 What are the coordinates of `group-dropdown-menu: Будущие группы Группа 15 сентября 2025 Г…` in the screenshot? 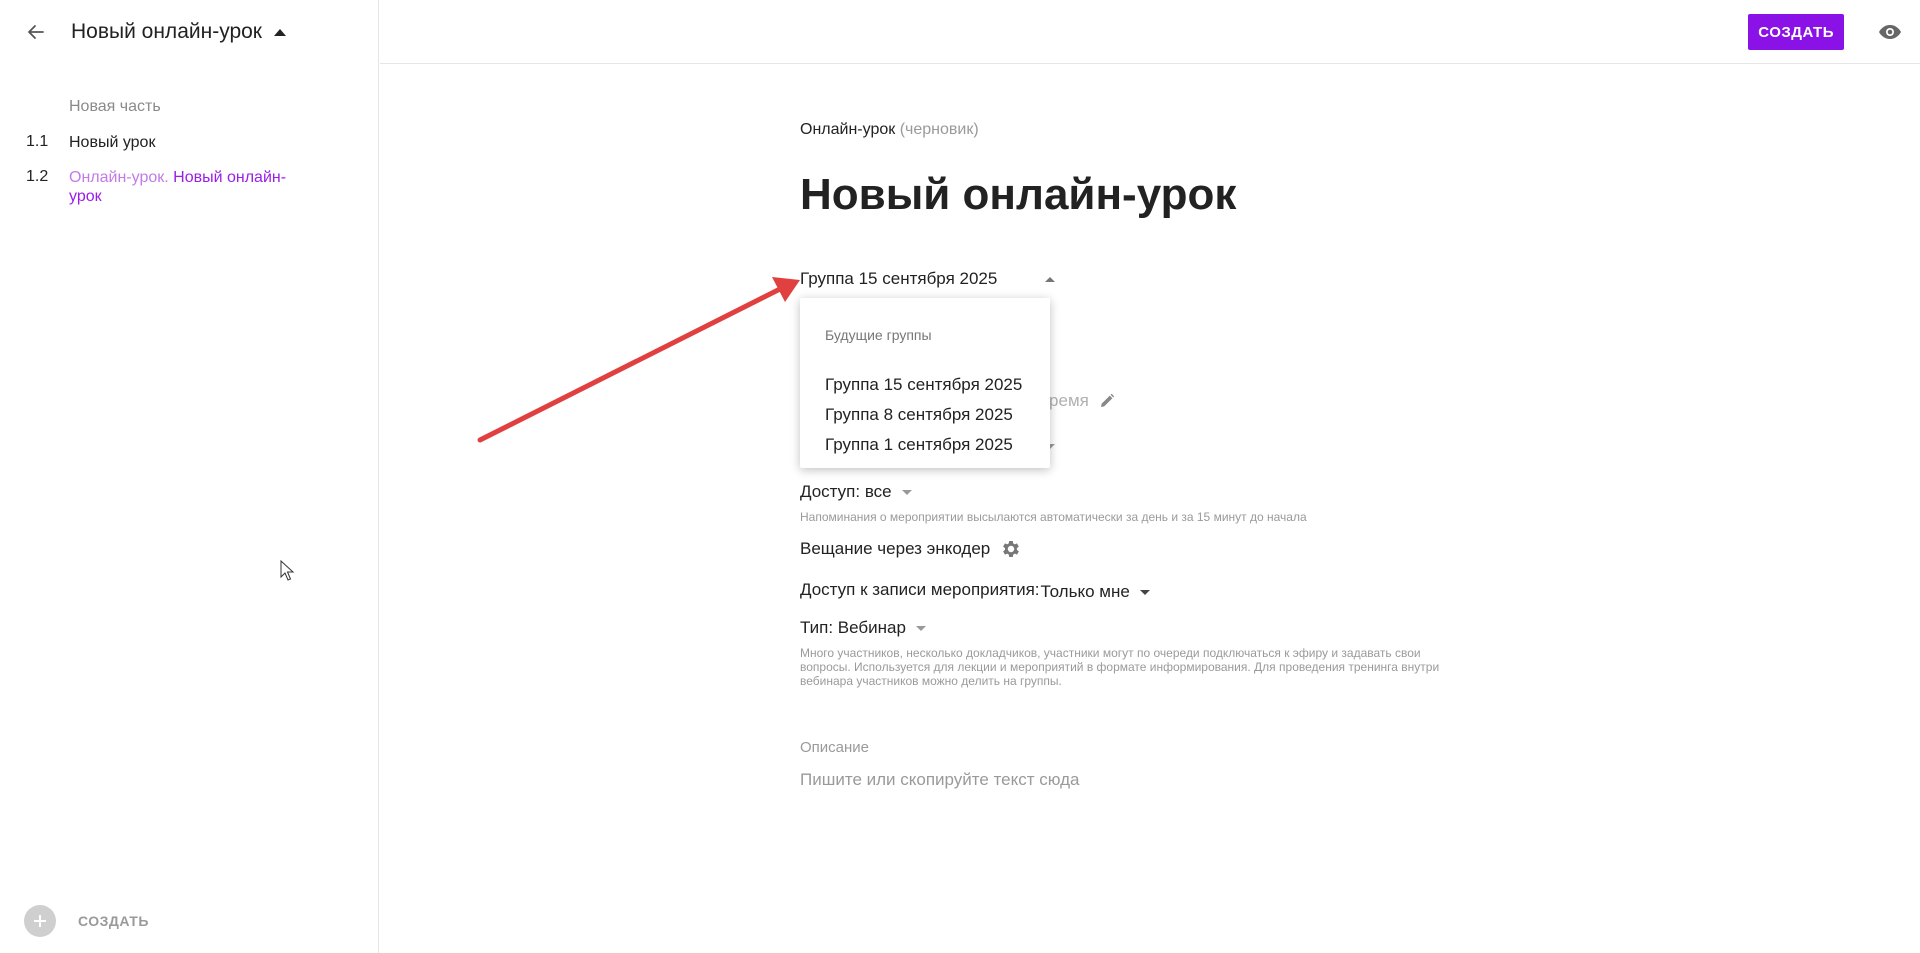 It's located at (925, 383).